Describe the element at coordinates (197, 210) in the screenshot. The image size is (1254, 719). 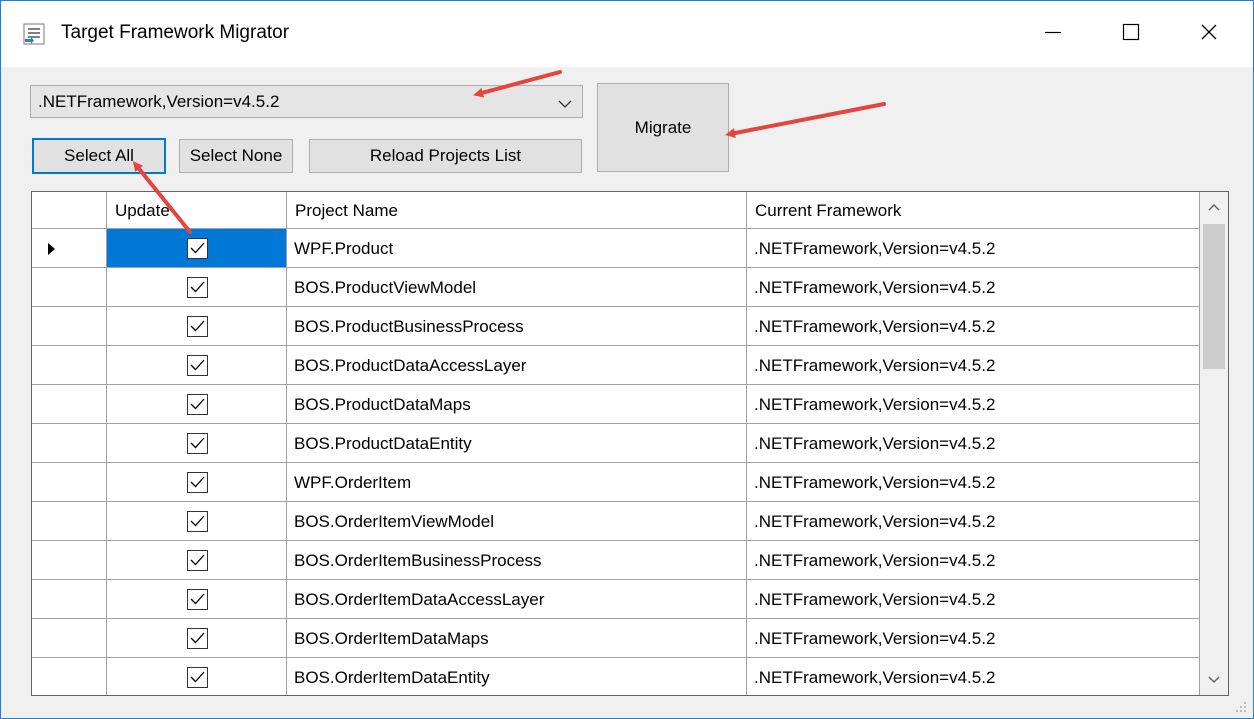
I see `column-header-update: Update` at that location.